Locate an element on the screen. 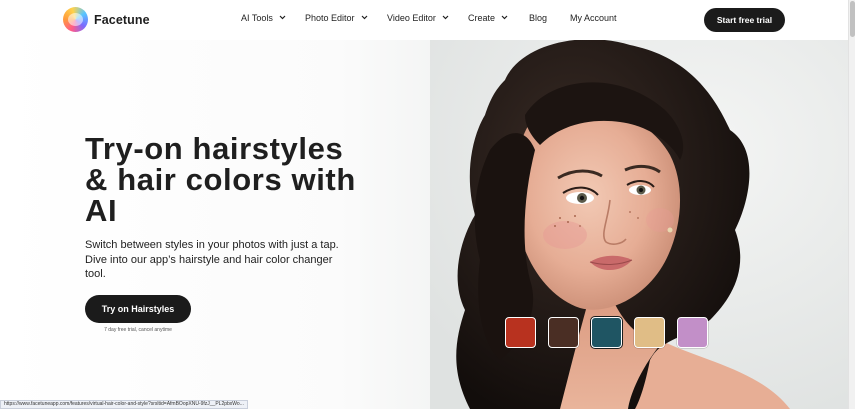 Image resolution: width=855 pixels, height=409 pixels. swatch-brown is located at coordinates (563, 332).